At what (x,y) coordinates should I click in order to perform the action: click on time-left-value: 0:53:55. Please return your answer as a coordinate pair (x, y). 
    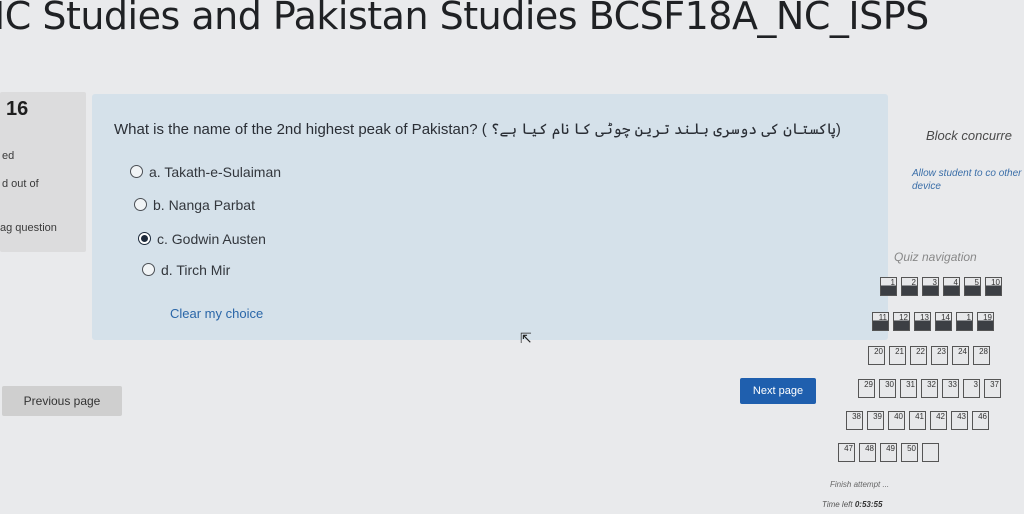
    Looking at the image, I should click on (868, 504).